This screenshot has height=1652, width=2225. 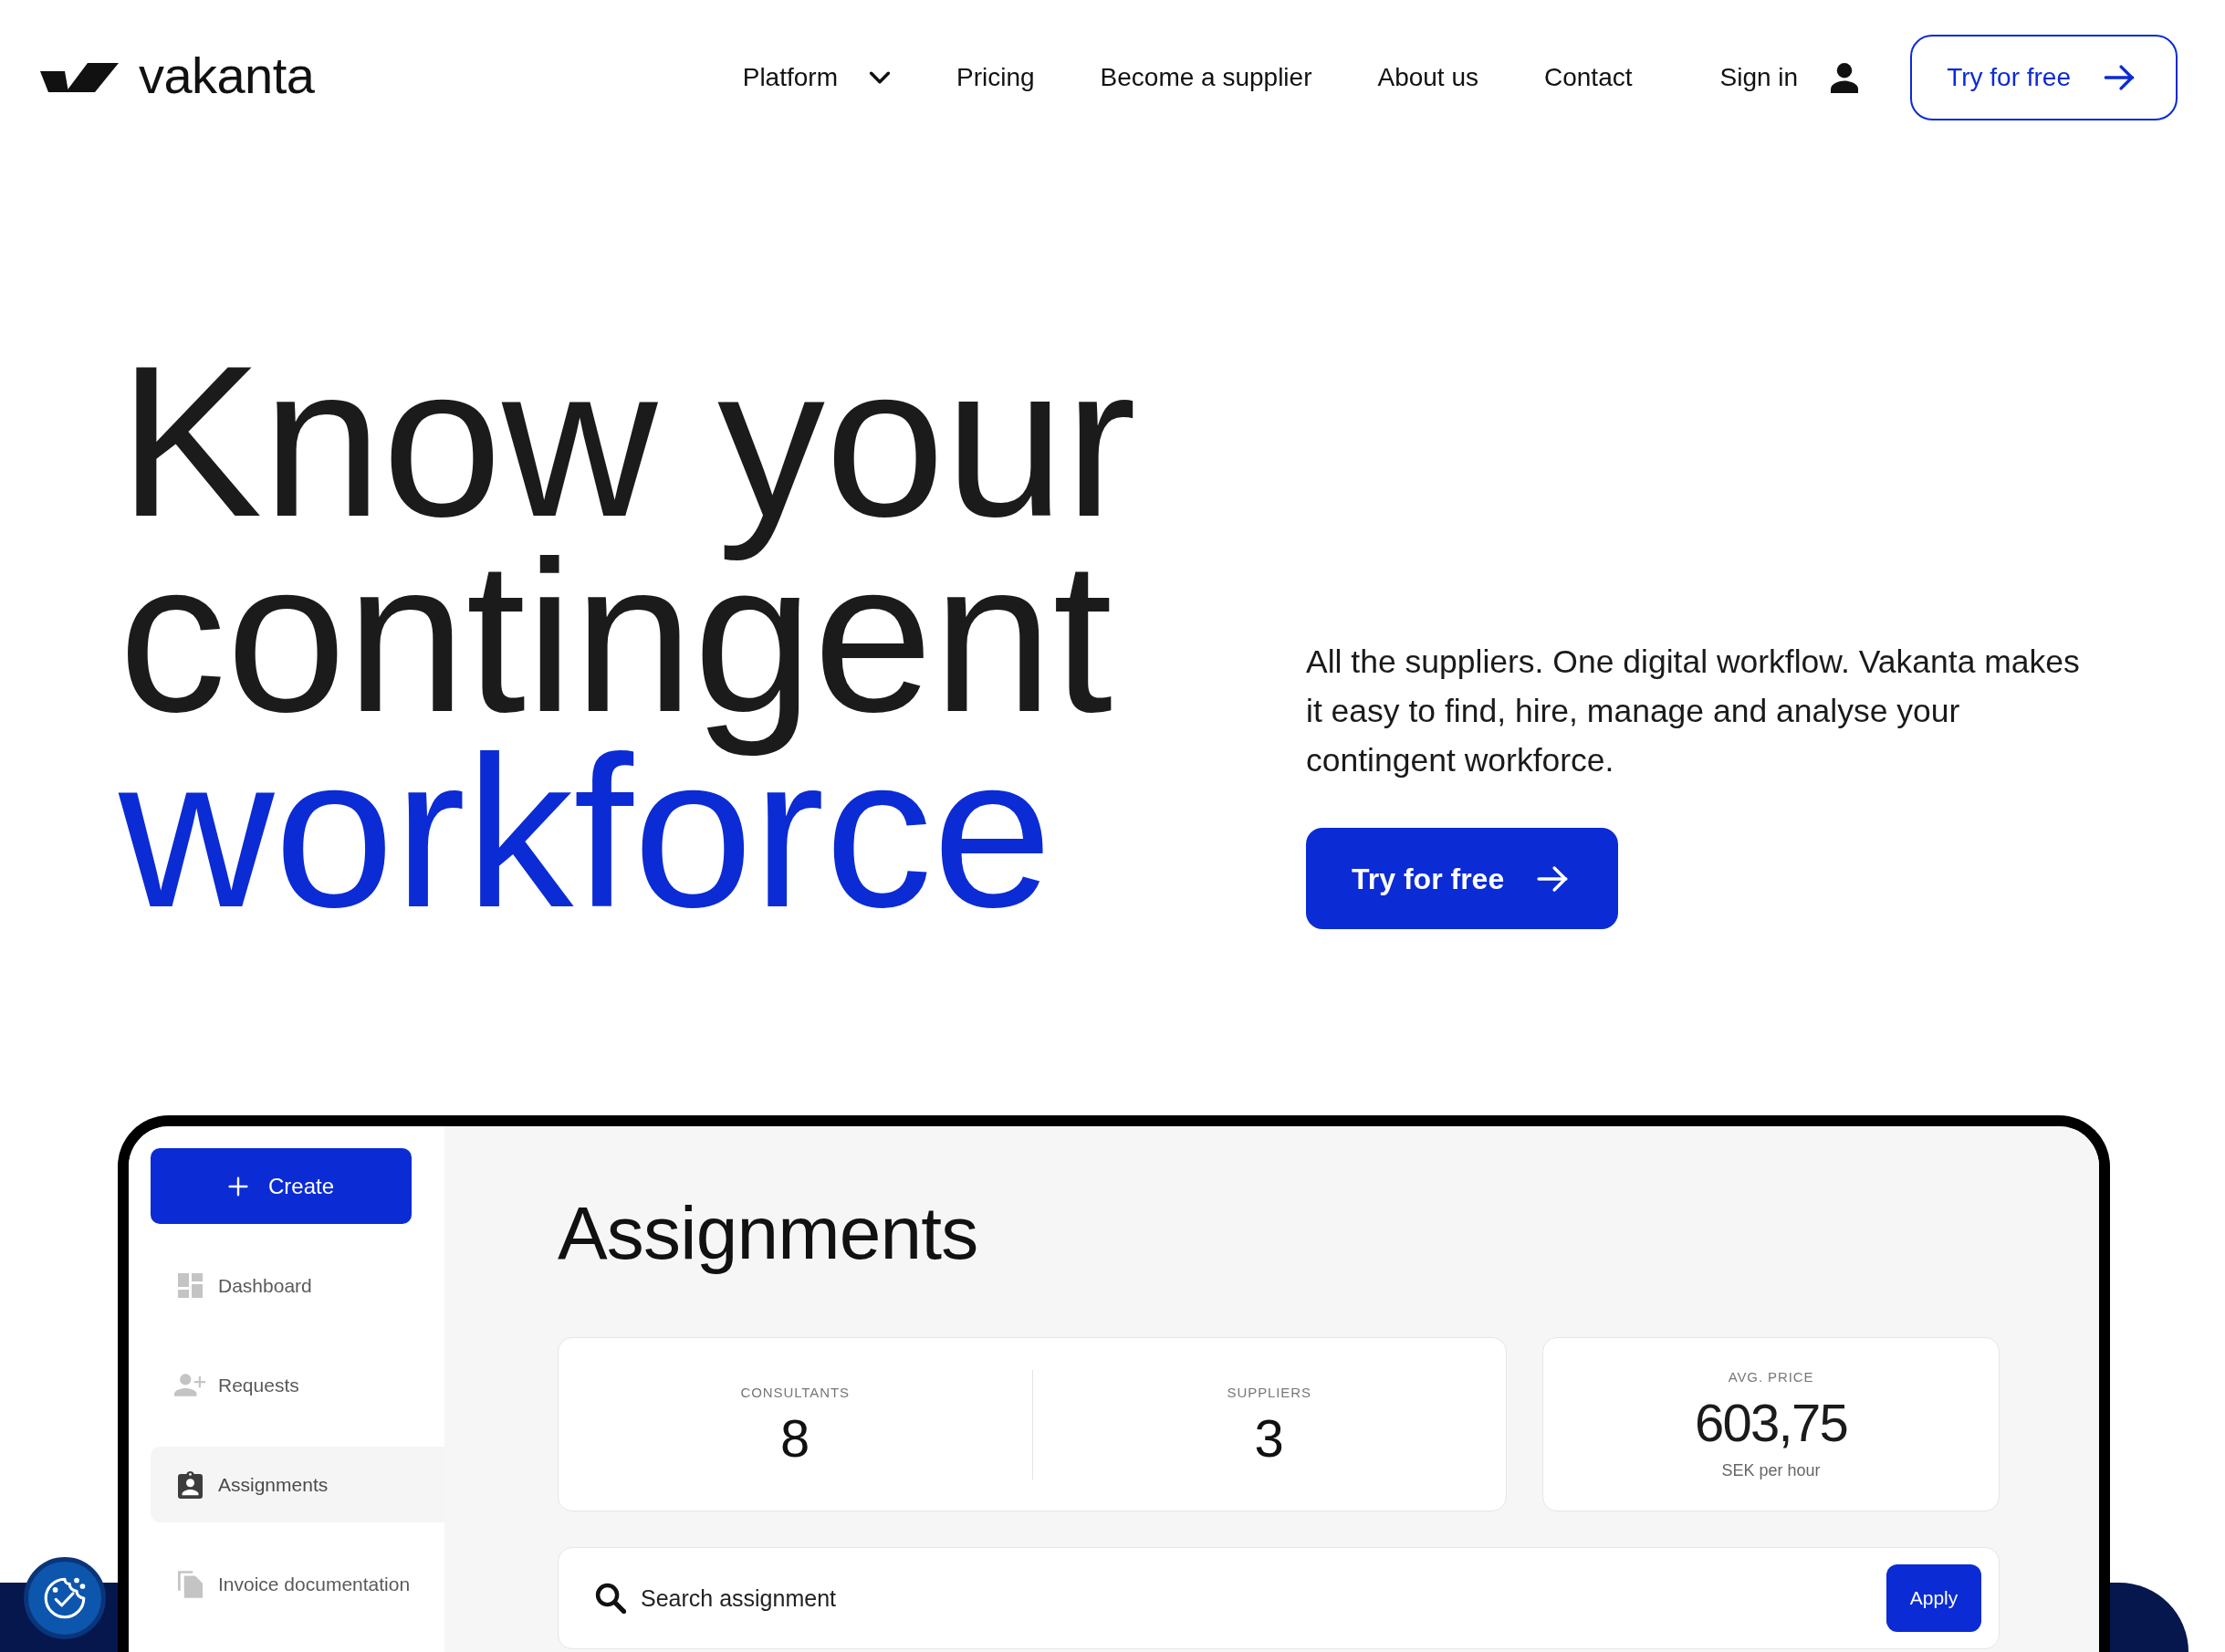 What do you see at coordinates (227, 77) in the screenshot?
I see `logo-text: vakanta` at bounding box center [227, 77].